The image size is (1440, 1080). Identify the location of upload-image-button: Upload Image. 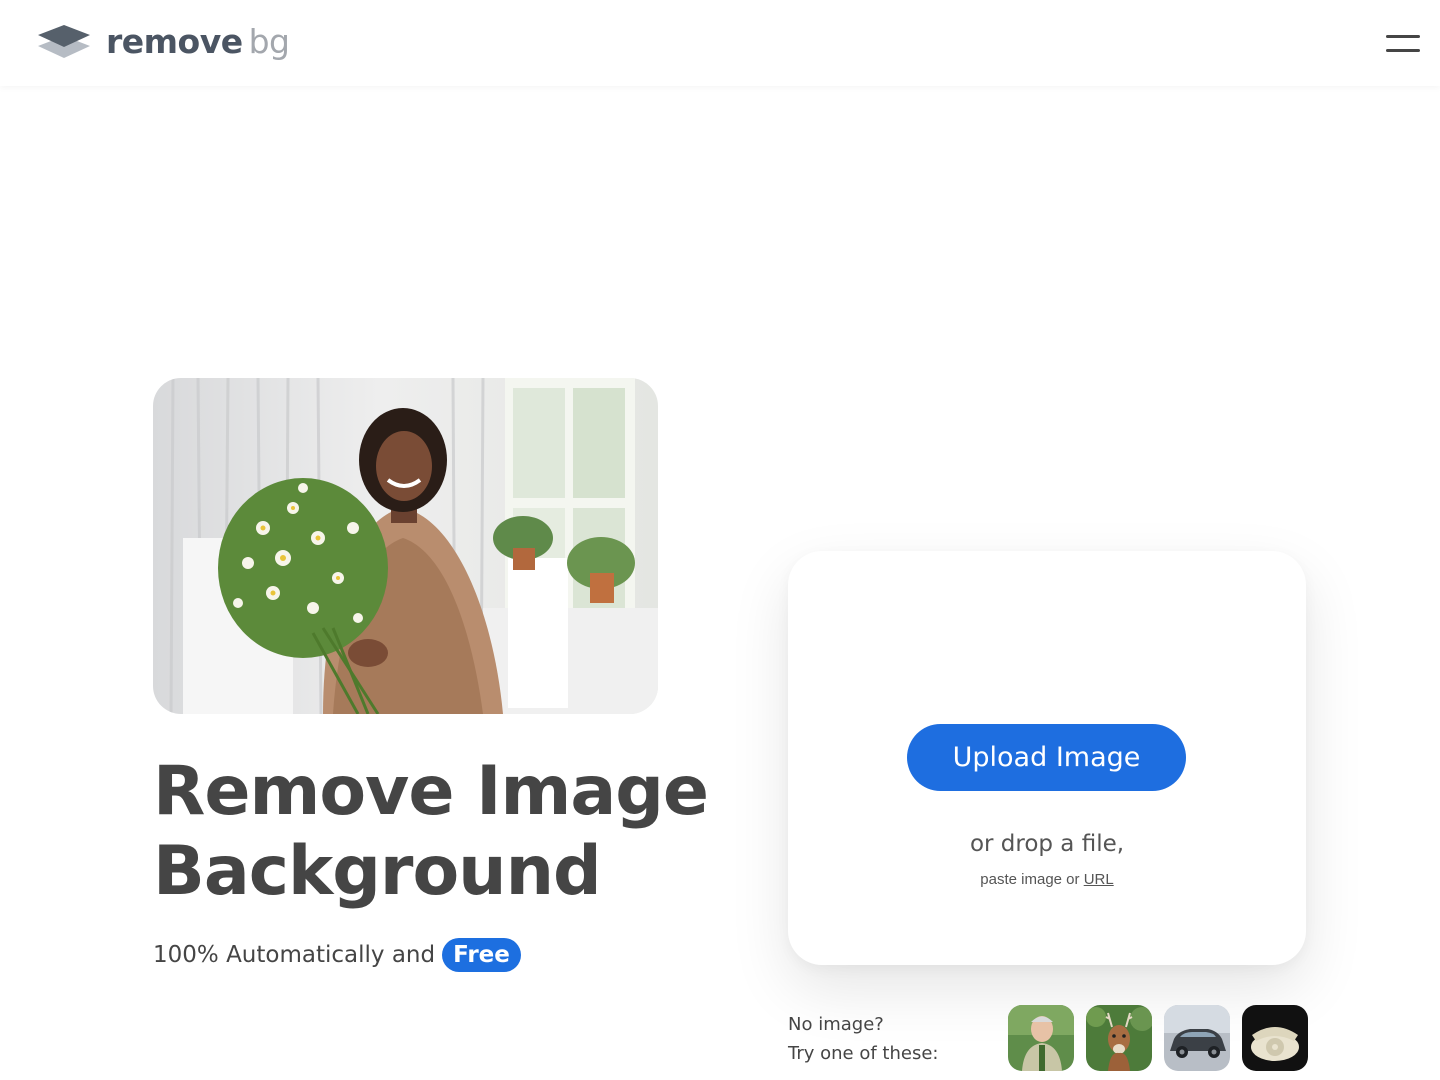
(1046, 757).